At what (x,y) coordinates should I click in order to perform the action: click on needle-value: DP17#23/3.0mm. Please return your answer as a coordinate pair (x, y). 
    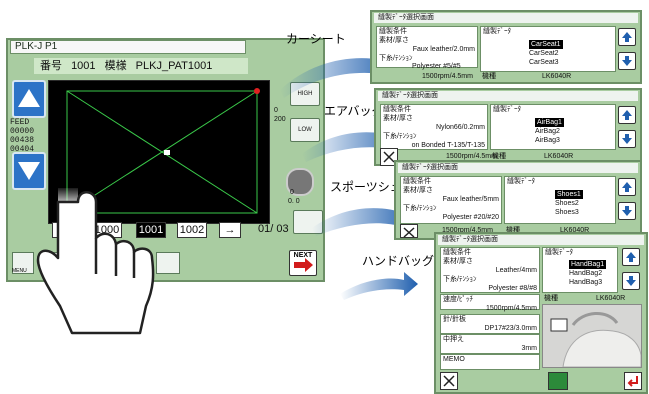
    Looking at the image, I should click on (510, 328).